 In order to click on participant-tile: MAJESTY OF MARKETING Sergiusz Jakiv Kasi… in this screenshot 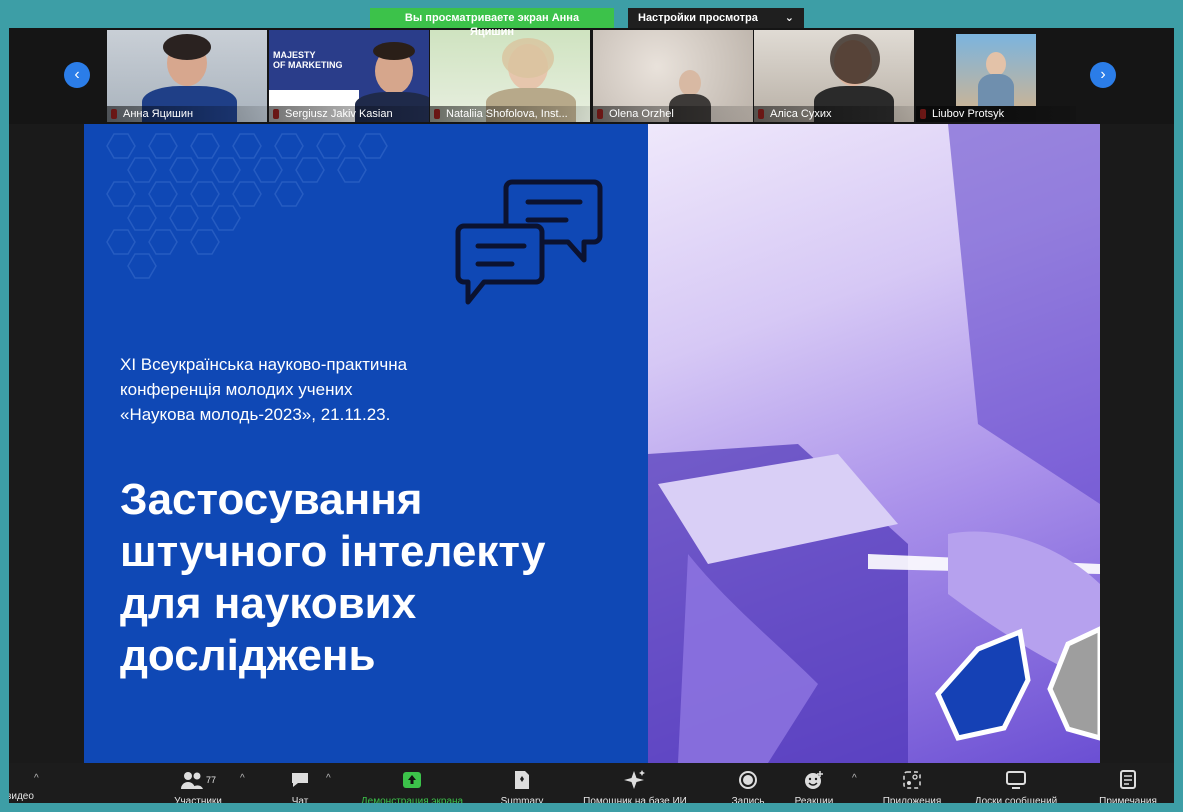, I will do `click(349, 76)`.